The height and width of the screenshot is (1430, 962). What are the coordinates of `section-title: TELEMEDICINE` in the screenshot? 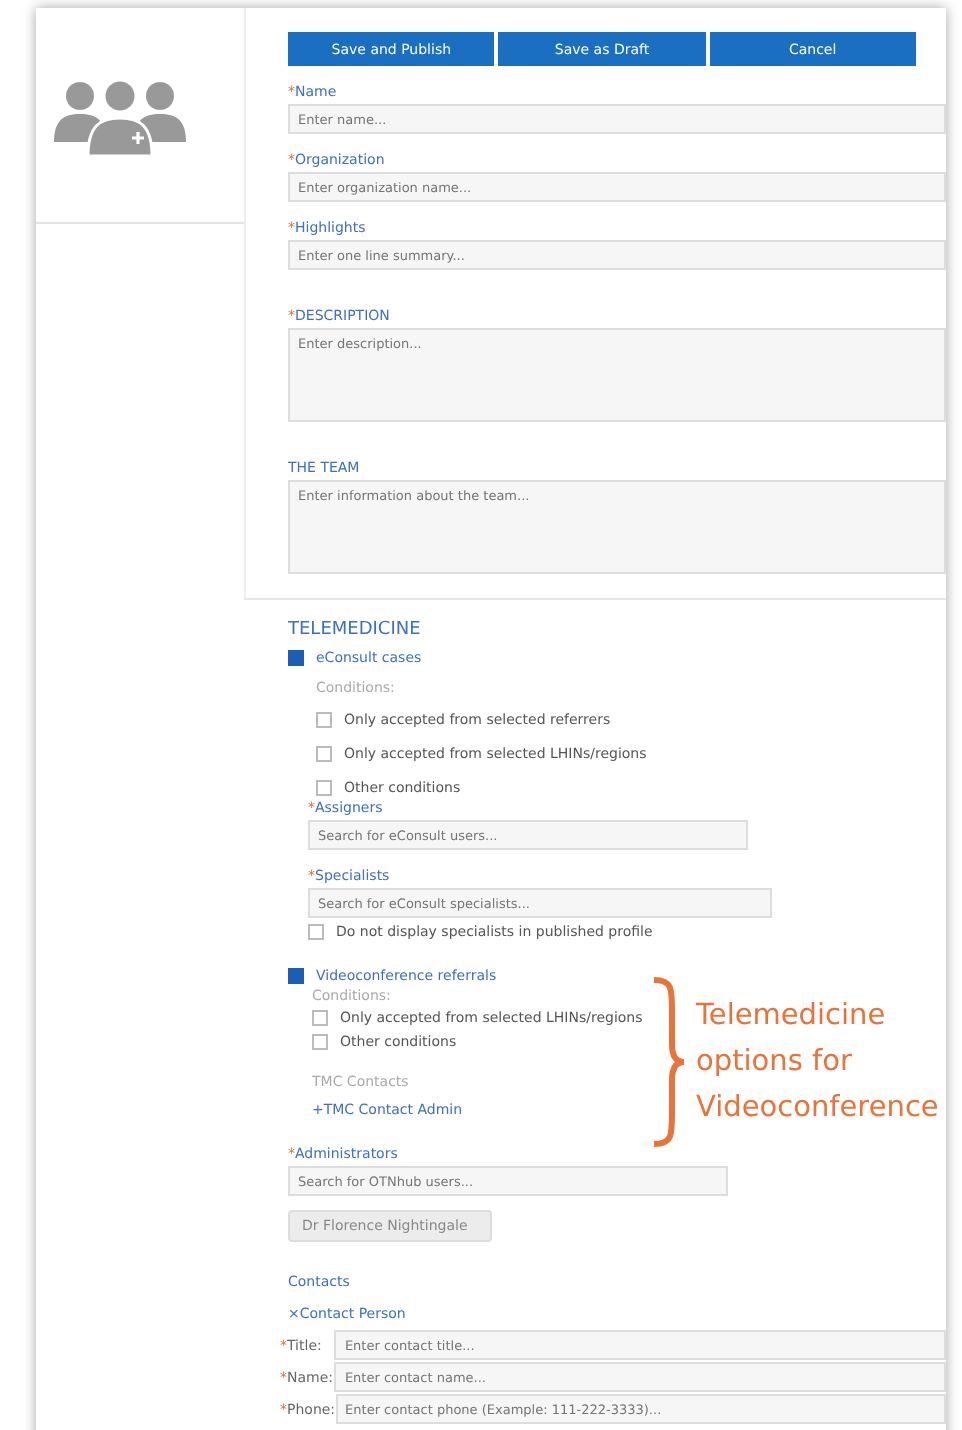 It's located at (355, 630).